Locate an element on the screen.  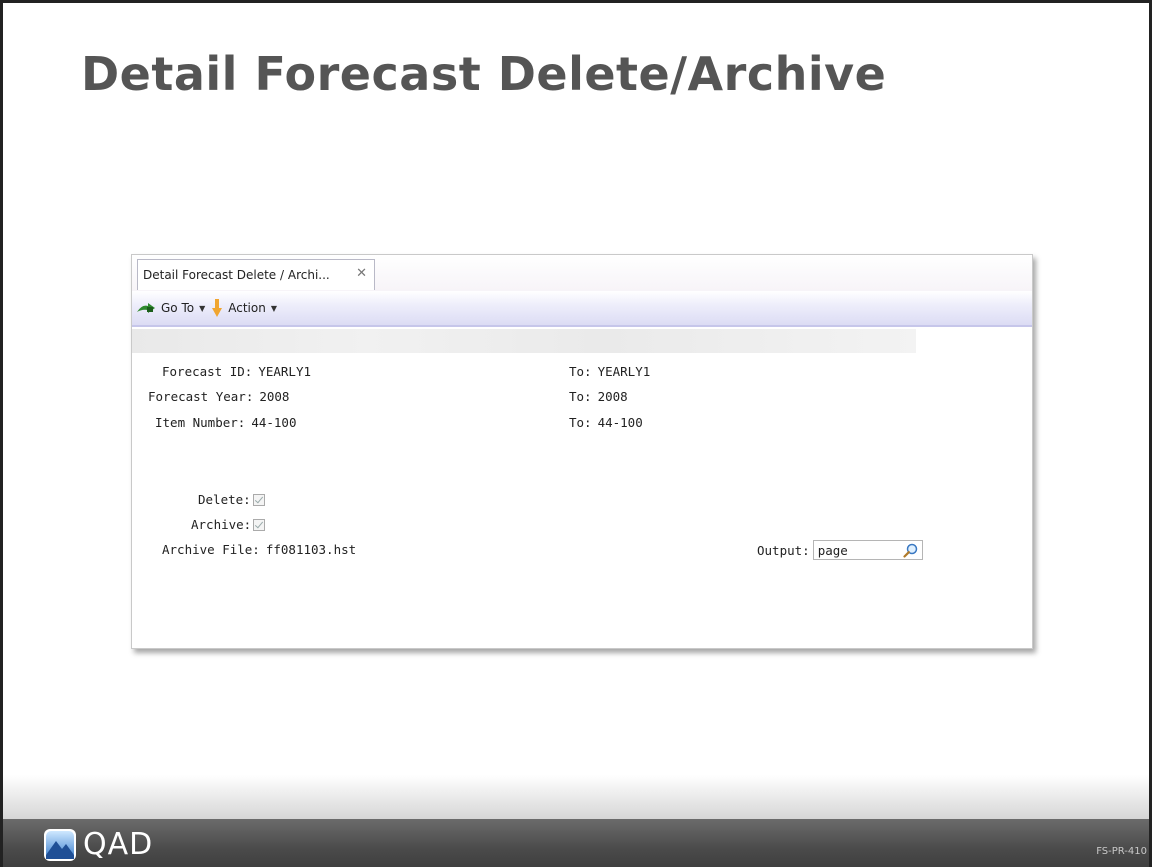
search-icon is located at coordinates (910, 550).